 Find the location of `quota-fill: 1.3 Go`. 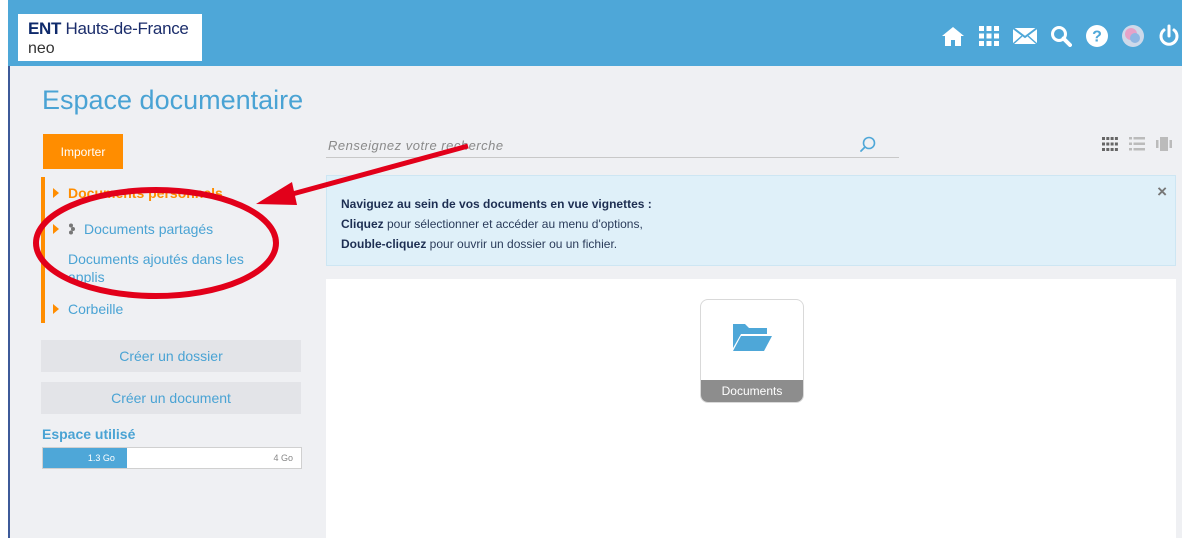

quota-fill: 1.3 Go is located at coordinates (85, 458).